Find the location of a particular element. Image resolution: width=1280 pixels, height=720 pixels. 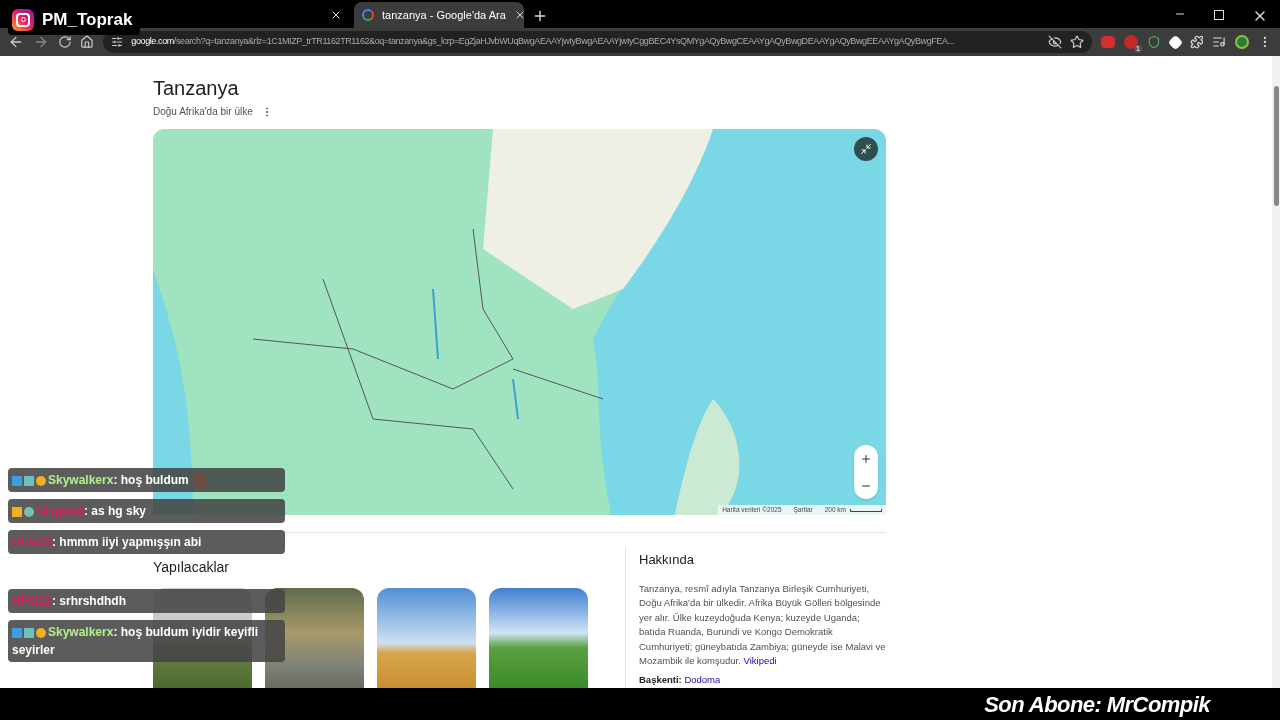

browser-tab: tanzanya - Google'da Ara is located at coordinates (439, 15).